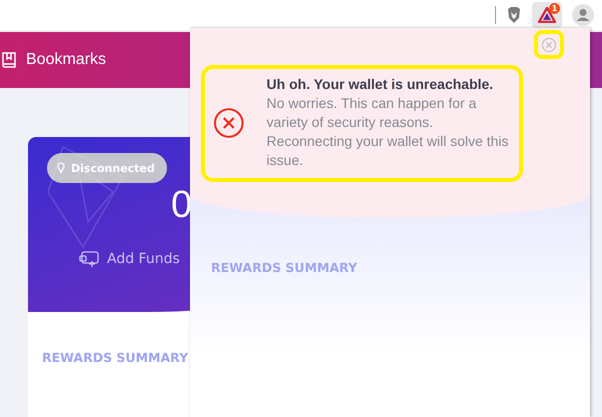 This screenshot has height=417, width=602. I want to click on location-pin-icon, so click(61, 168).